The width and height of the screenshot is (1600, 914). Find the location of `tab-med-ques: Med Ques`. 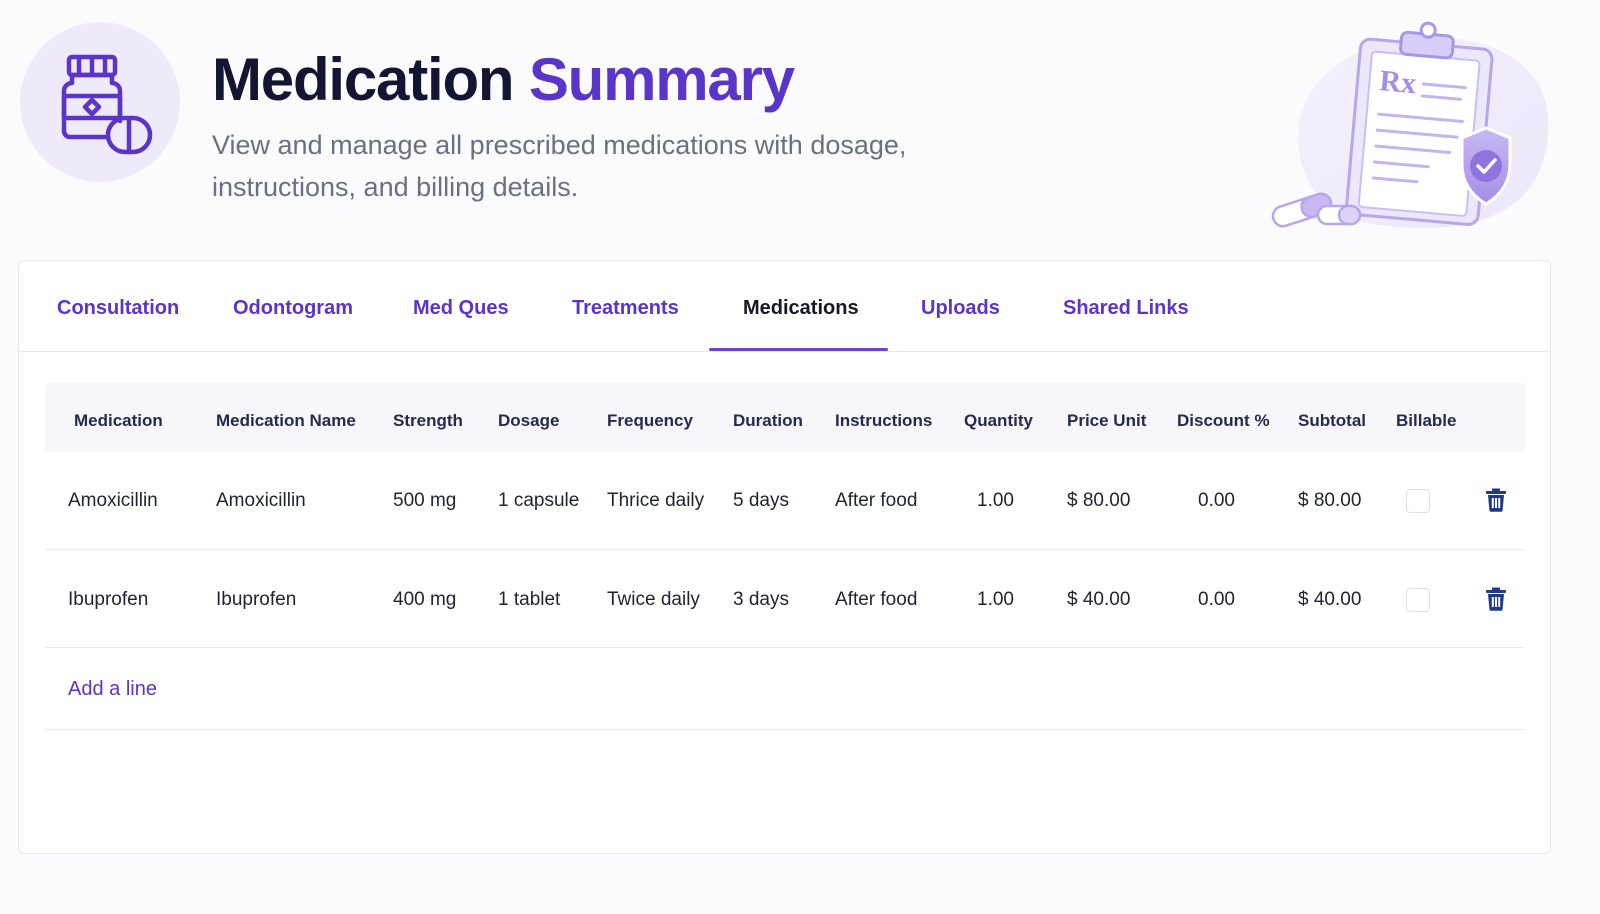

tab-med-ques: Med Ques is located at coordinates (461, 308).